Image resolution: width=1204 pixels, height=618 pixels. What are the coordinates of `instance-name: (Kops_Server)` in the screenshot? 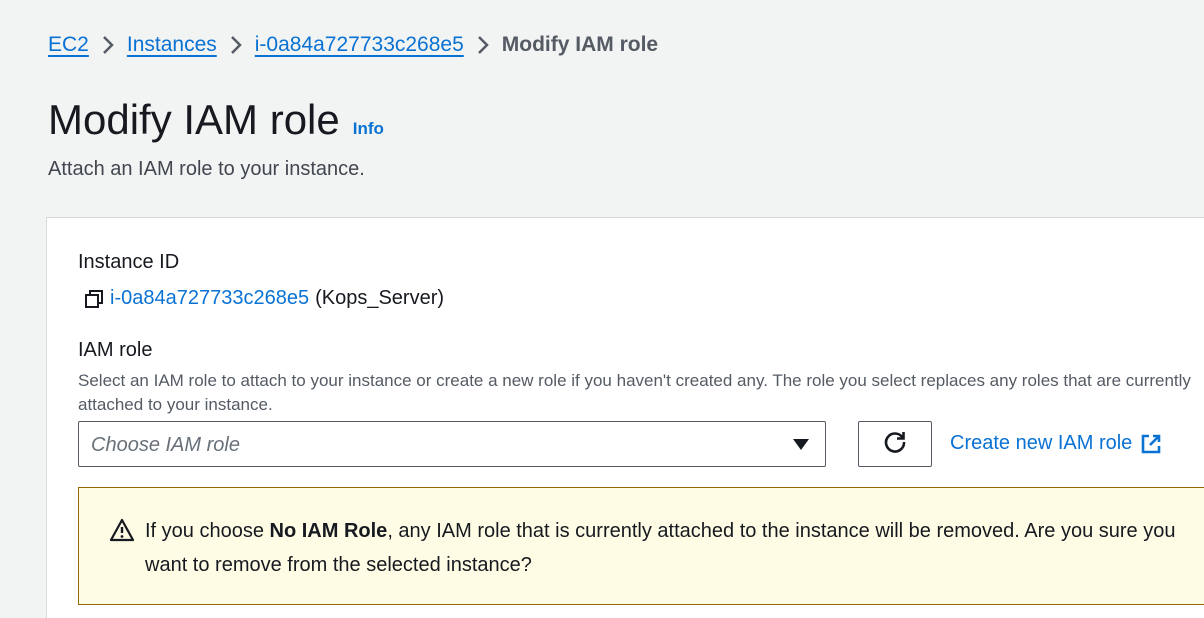 It's located at (380, 298).